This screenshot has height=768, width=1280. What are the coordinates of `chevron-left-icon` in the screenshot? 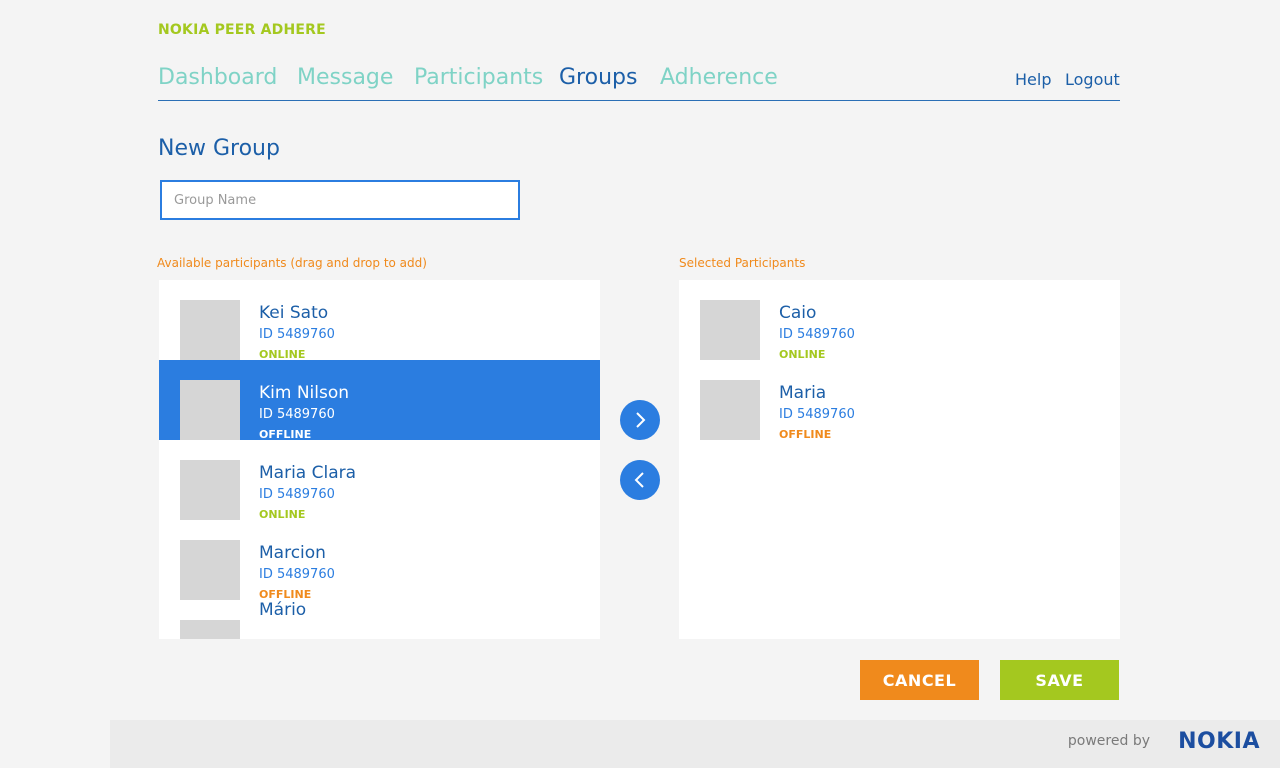 It's located at (639, 480).